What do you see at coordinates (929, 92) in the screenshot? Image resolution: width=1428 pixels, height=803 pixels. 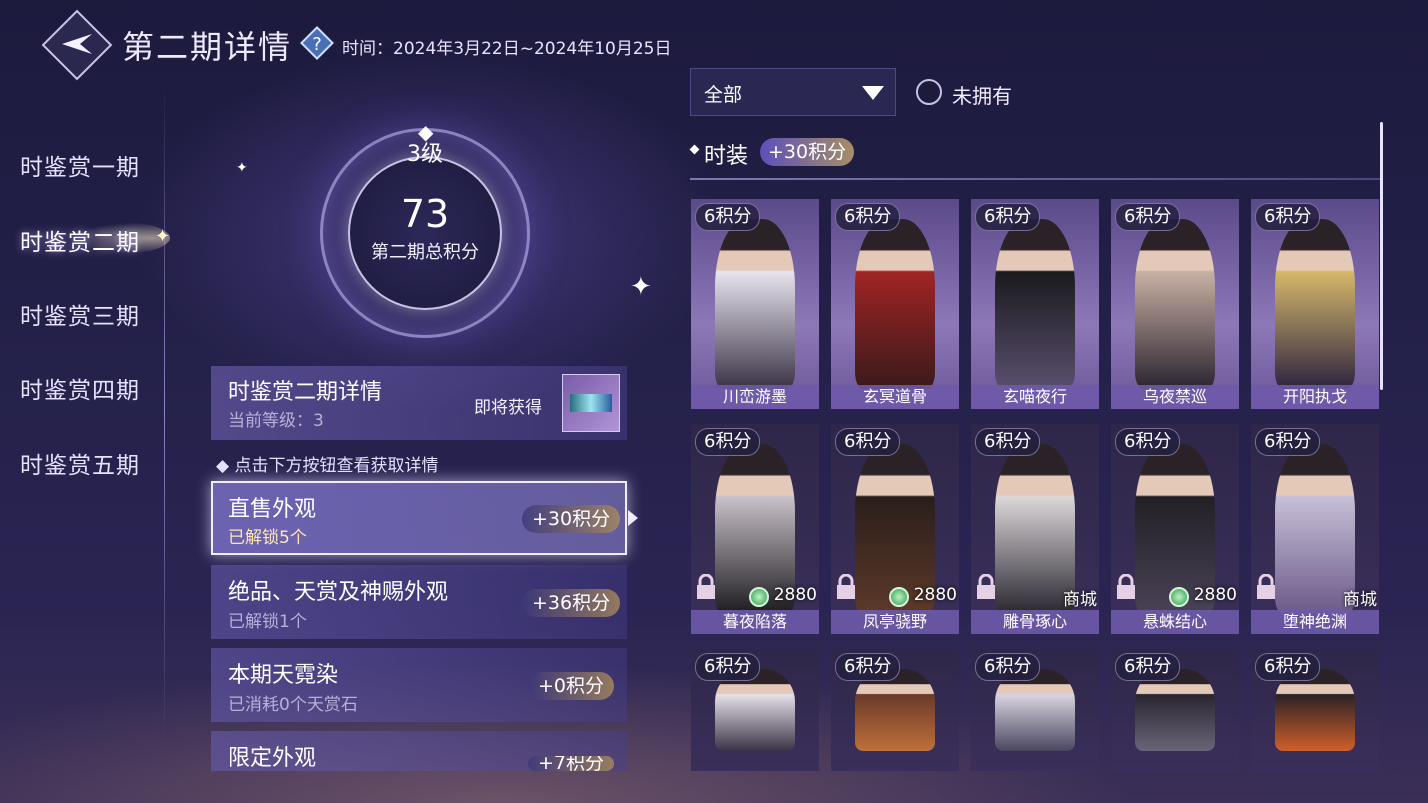 I see `unowned-radio` at bounding box center [929, 92].